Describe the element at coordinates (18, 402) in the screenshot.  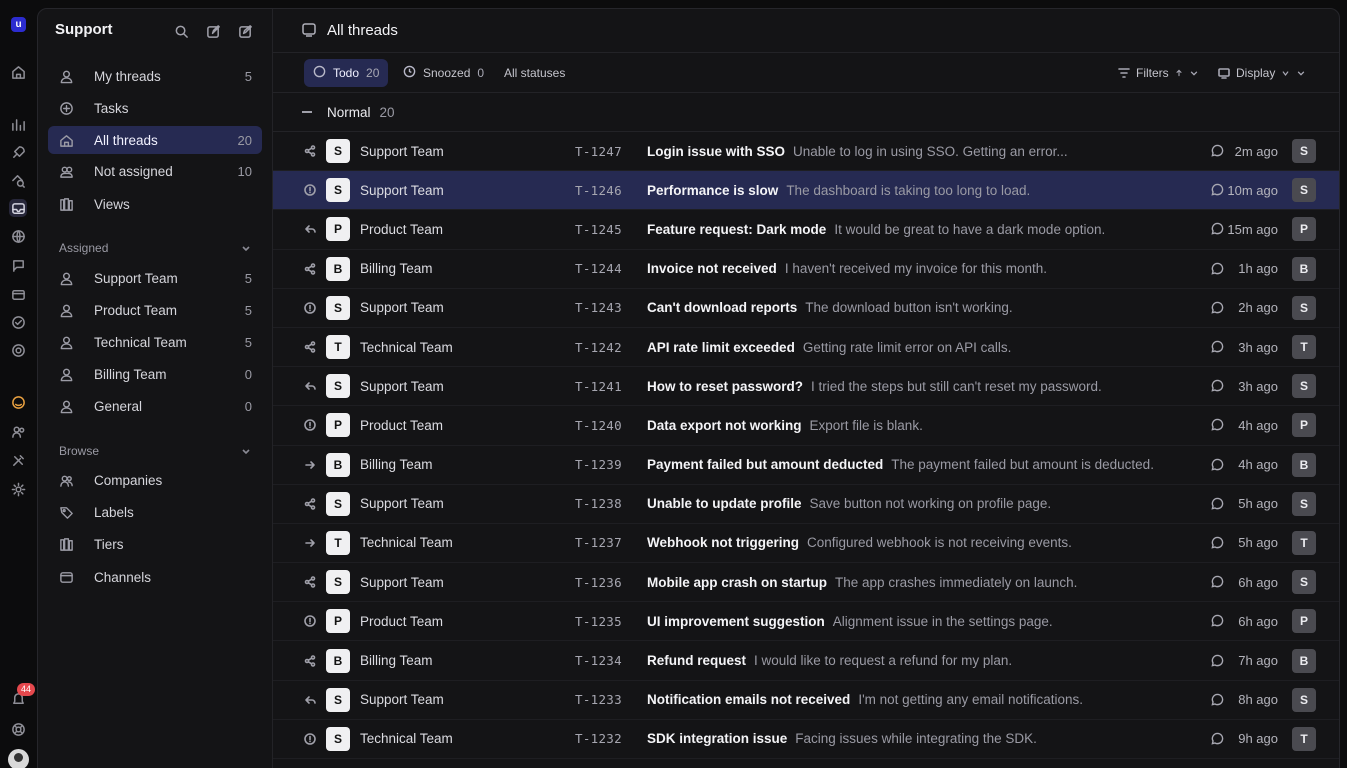
I see `emoji-app-icon` at that location.